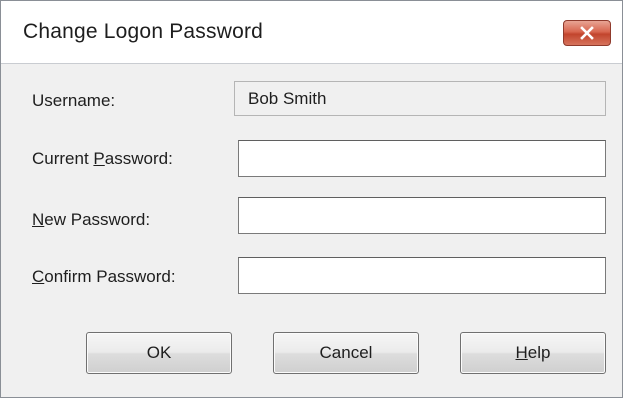 The width and height of the screenshot is (623, 398). I want to click on cancel-button: Cancel, so click(346, 353).